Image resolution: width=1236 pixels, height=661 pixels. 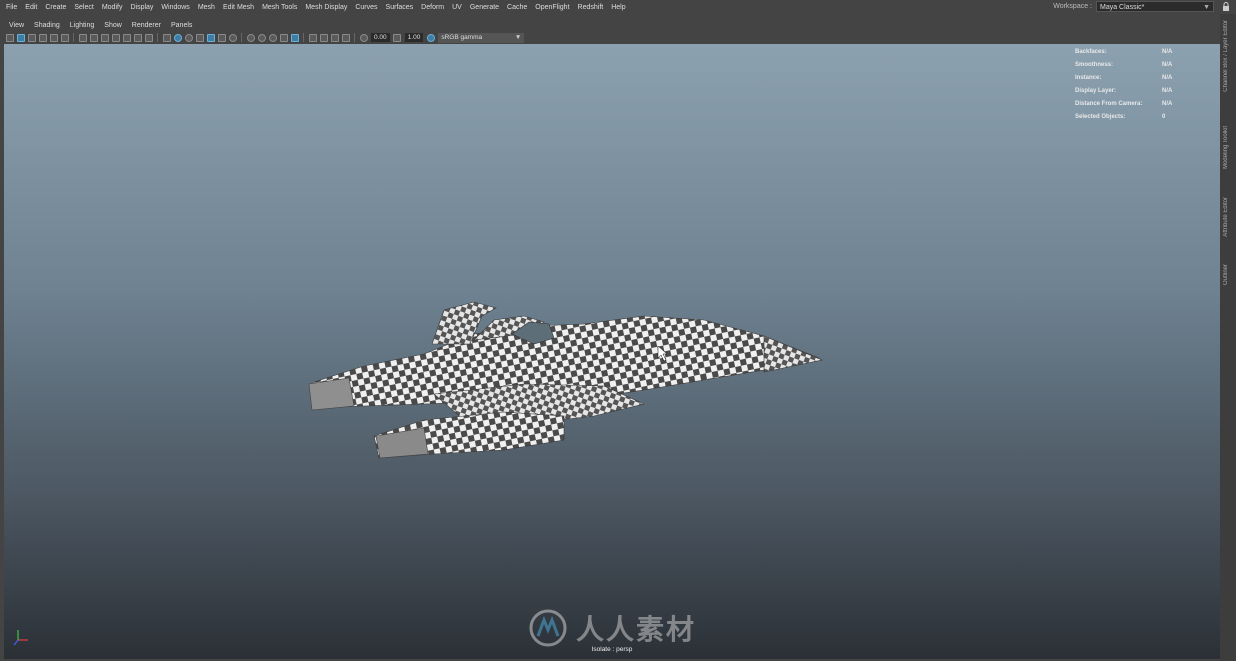 What do you see at coordinates (126, 37) in the screenshot?
I see `field-chart-icon` at bounding box center [126, 37].